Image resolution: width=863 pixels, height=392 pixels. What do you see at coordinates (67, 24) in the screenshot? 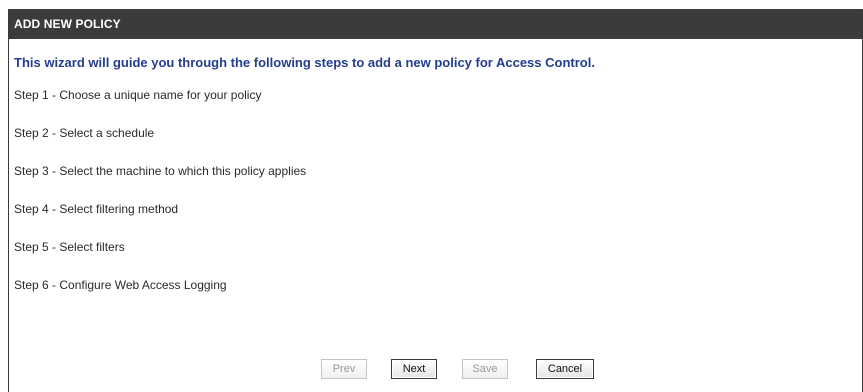
I see `panel-title: ADD NEW POLICY` at bounding box center [67, 24].